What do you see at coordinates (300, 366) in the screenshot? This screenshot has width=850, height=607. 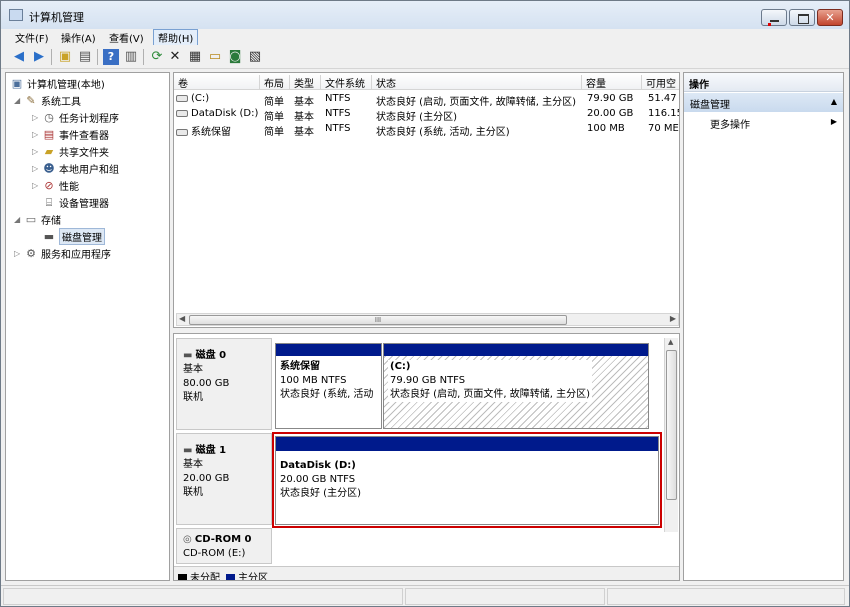 I see `partition-name: 系统保留` at bounding box center [300, 366].